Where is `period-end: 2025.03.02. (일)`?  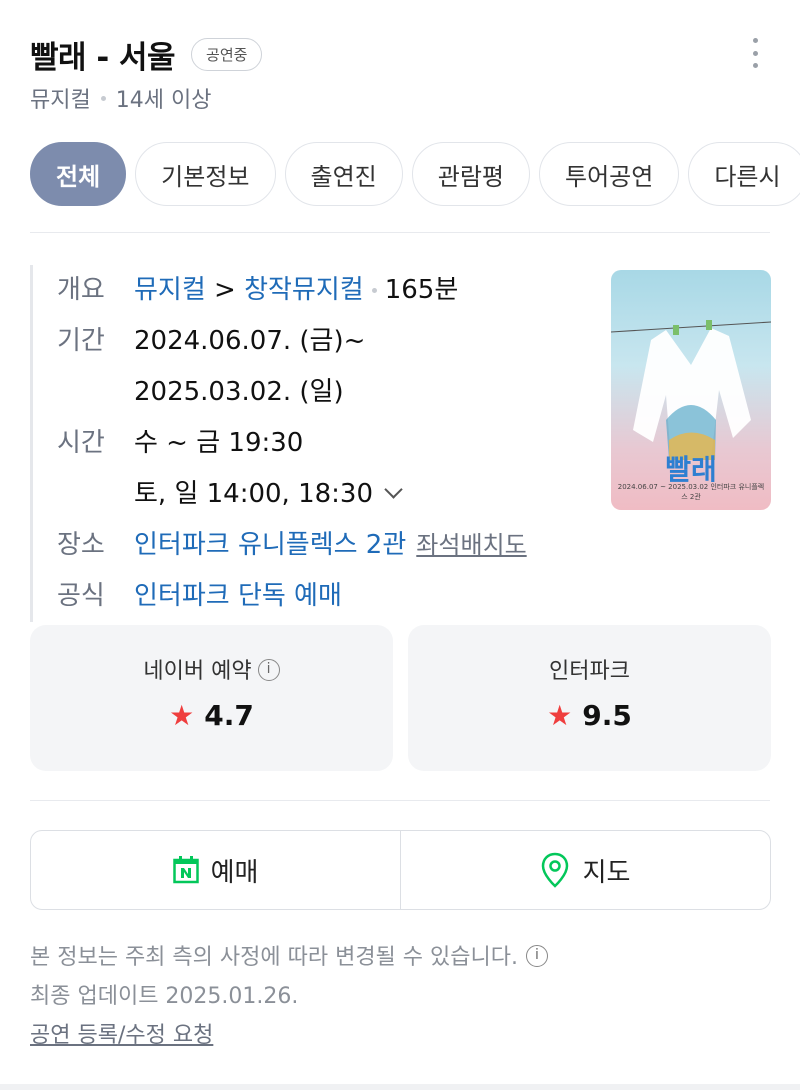 period-end: 2025.03.02. (일) is located at coordinates (239, 392).